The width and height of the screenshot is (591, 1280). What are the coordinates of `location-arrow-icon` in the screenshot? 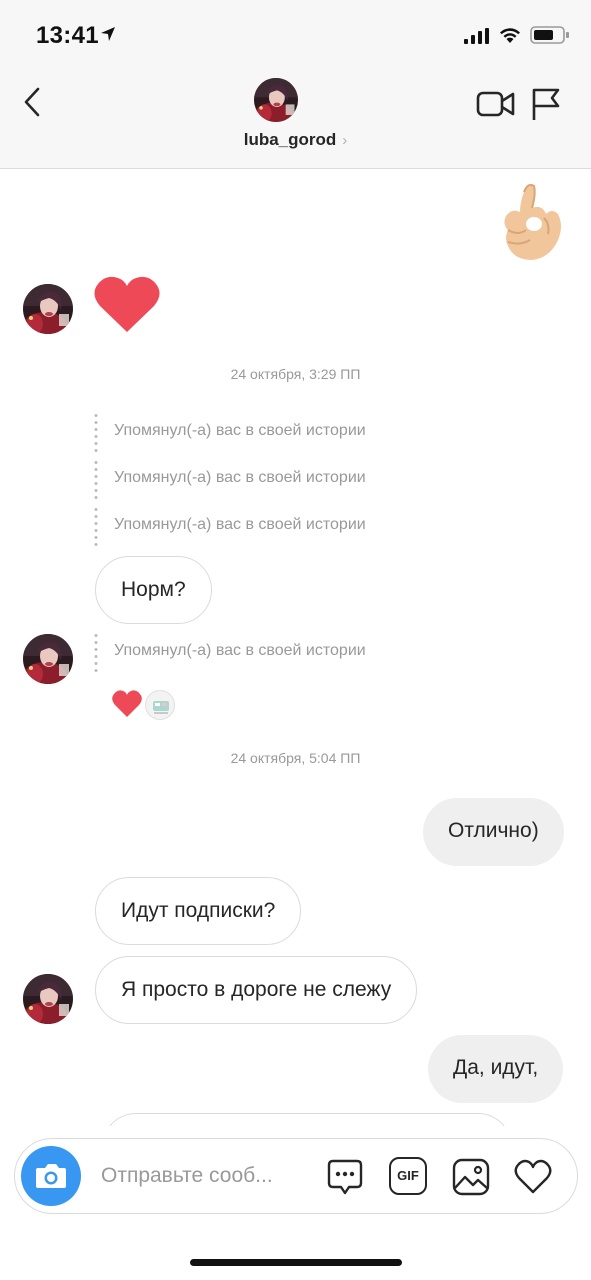 It's located at (108, 34).